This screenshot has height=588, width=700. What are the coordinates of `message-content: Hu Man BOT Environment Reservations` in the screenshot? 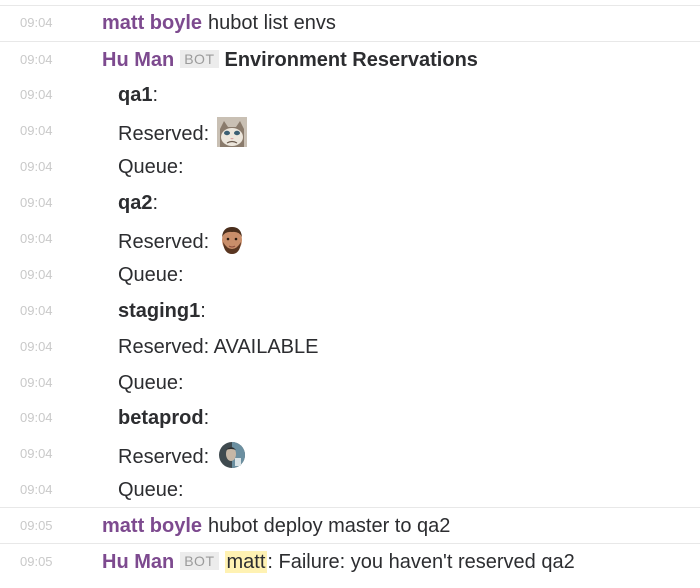 It's located at (290, 60).